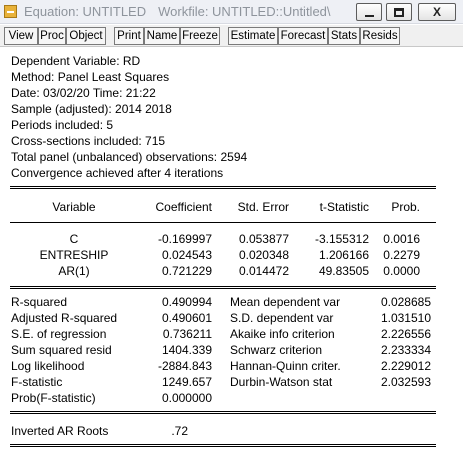 The width and height of the screenshot is (463, 462). Describe the element at coordinates (76, 61) in the screenshot. I see `dependent-variable-line: Dependent Variable: RD` at that location.